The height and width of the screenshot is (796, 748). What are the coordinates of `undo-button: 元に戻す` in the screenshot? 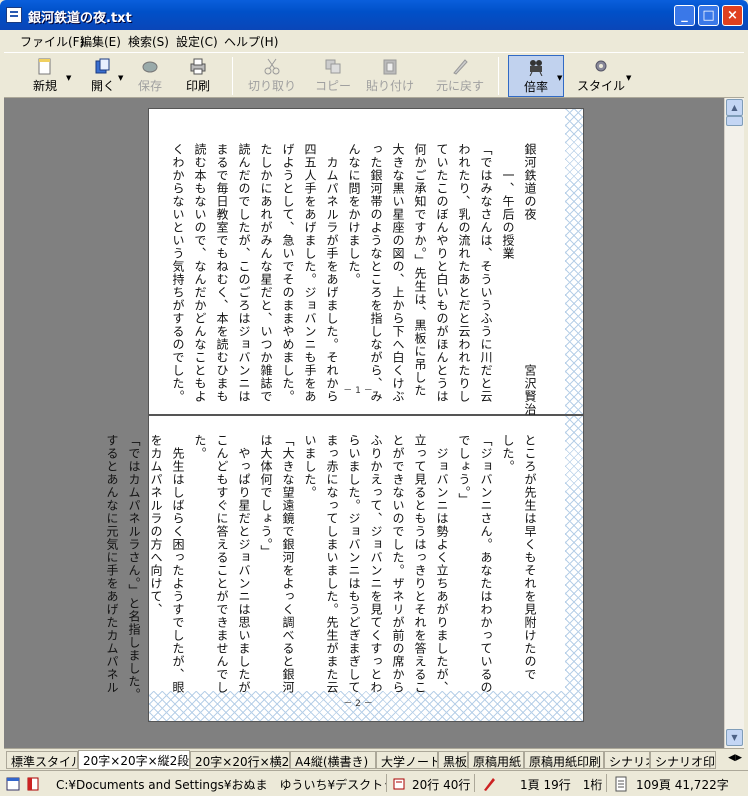 It's located at (460, 76).